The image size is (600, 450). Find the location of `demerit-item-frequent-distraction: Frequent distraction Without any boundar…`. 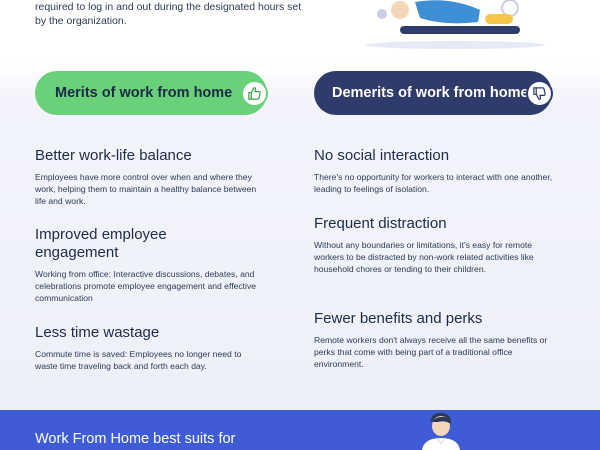

demerit-item-frequent-distraction: Frequent distraction Without any boundar… is located at coordinates (439, 245).